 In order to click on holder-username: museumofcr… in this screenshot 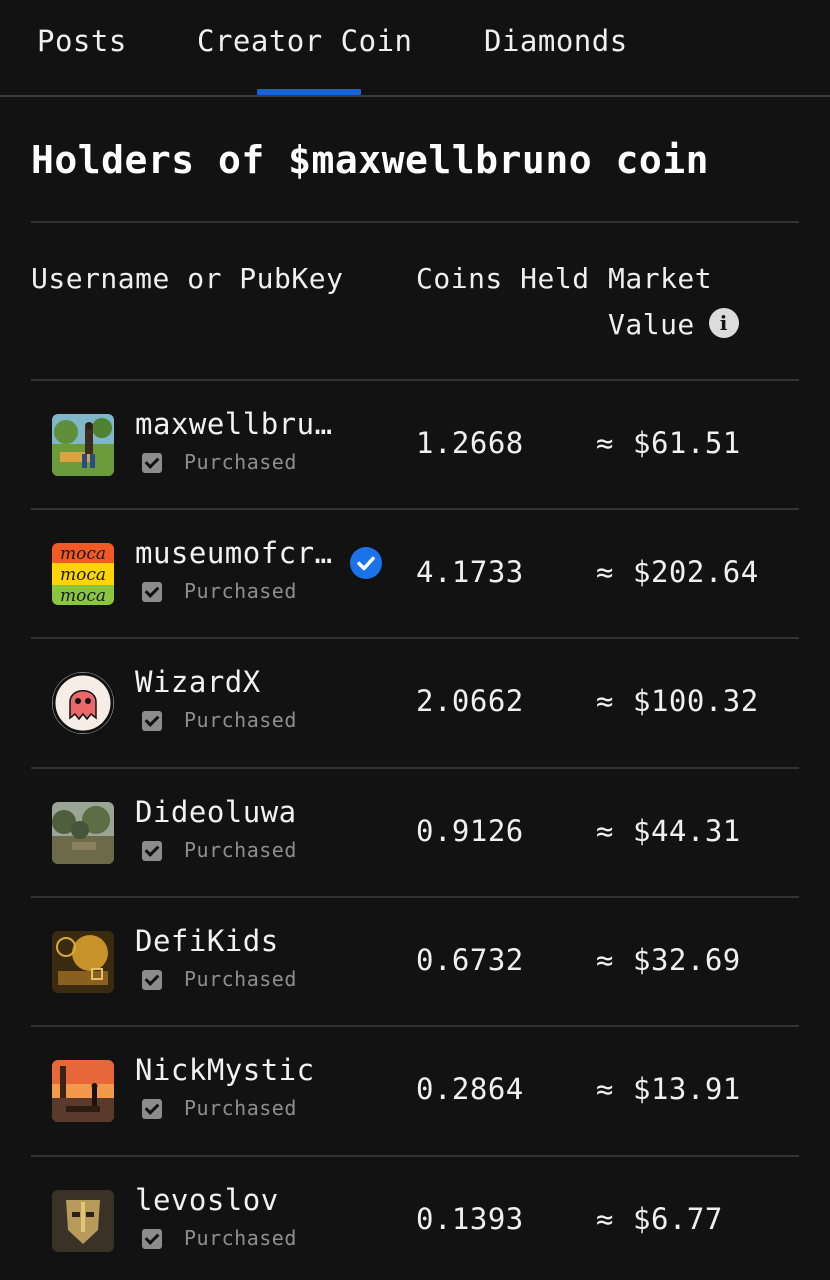, I will do `click(234, 553)`.